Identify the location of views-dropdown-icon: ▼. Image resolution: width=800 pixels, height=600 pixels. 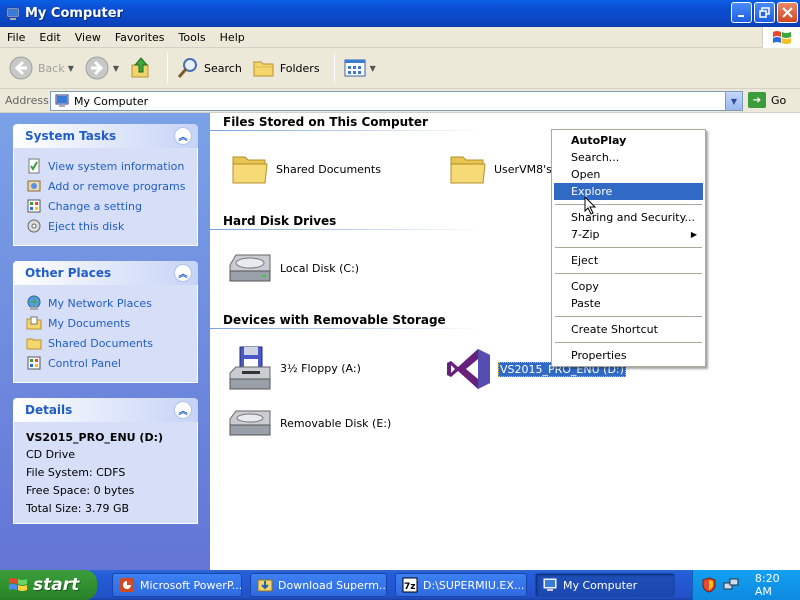
(373, 68).